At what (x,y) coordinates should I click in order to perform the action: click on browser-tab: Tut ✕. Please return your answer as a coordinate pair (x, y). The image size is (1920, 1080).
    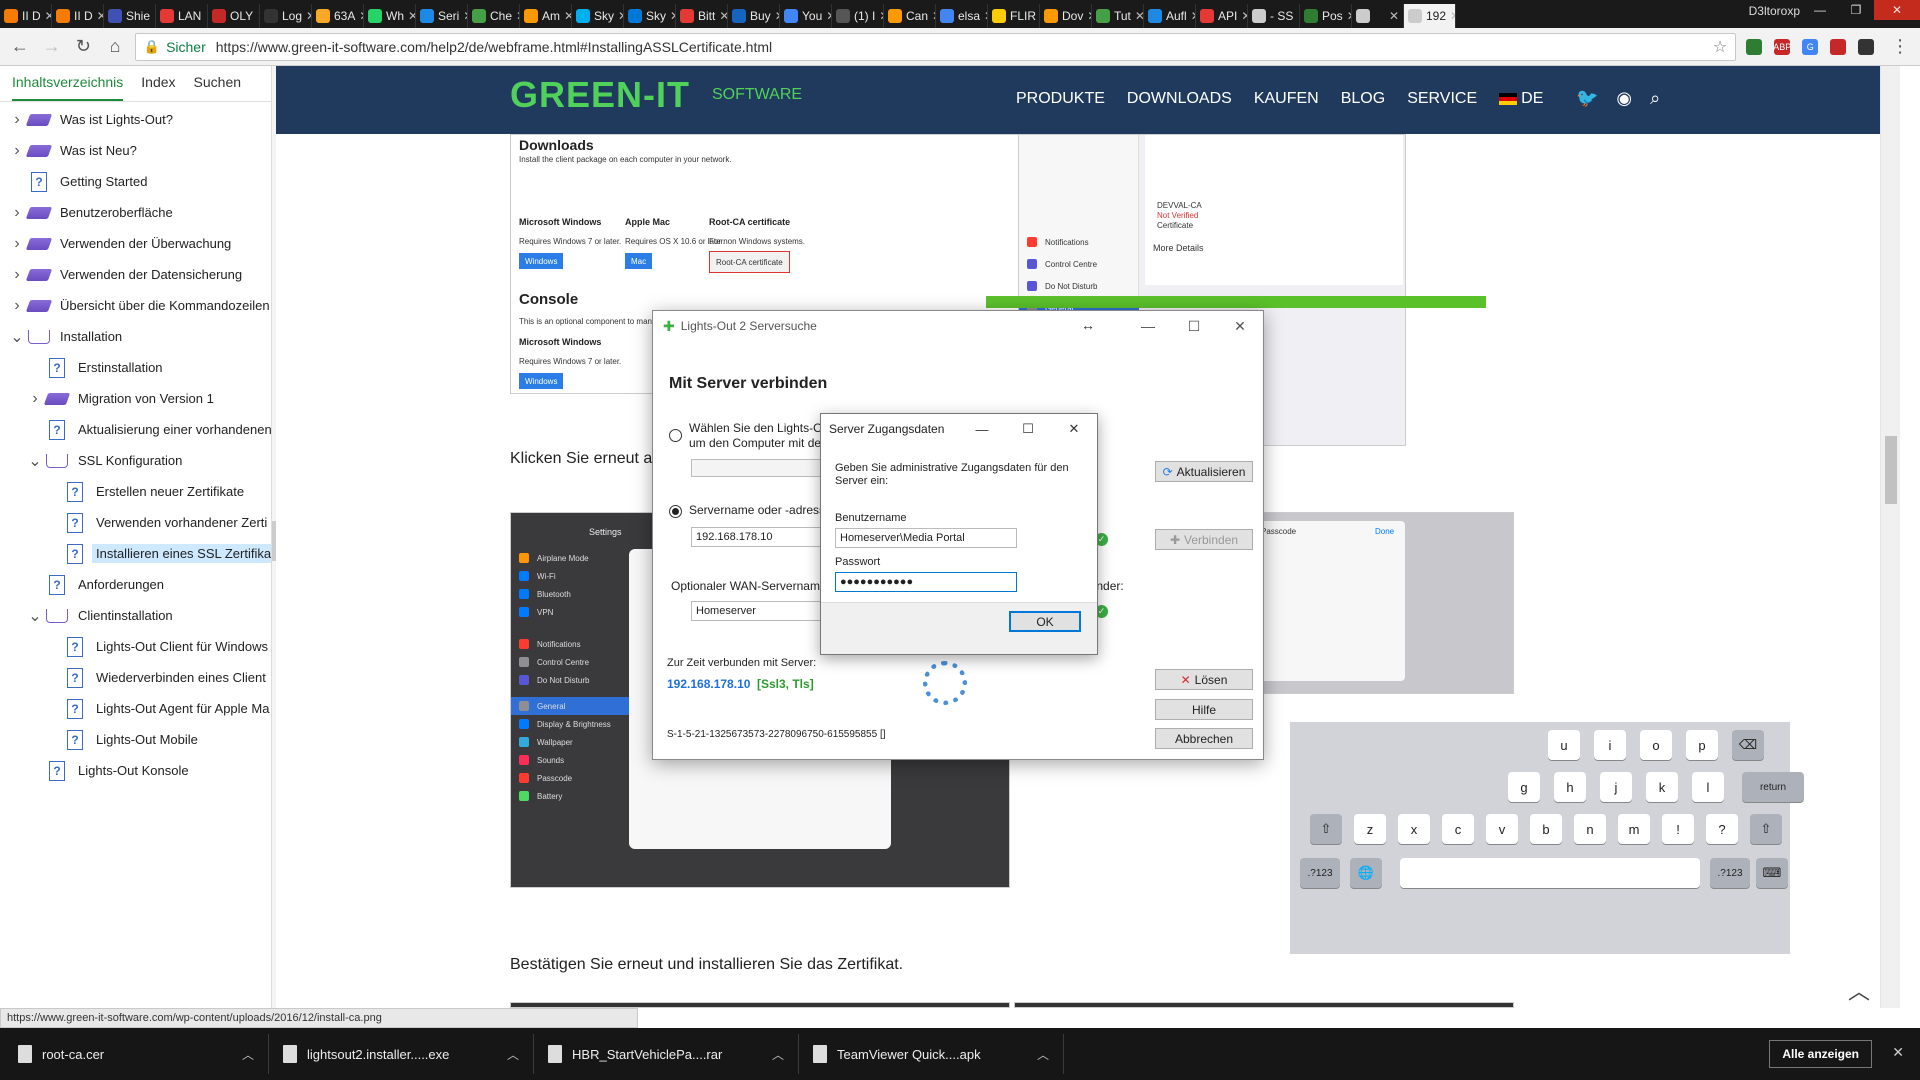
    Looking at the image, I should click on (1118, 16).